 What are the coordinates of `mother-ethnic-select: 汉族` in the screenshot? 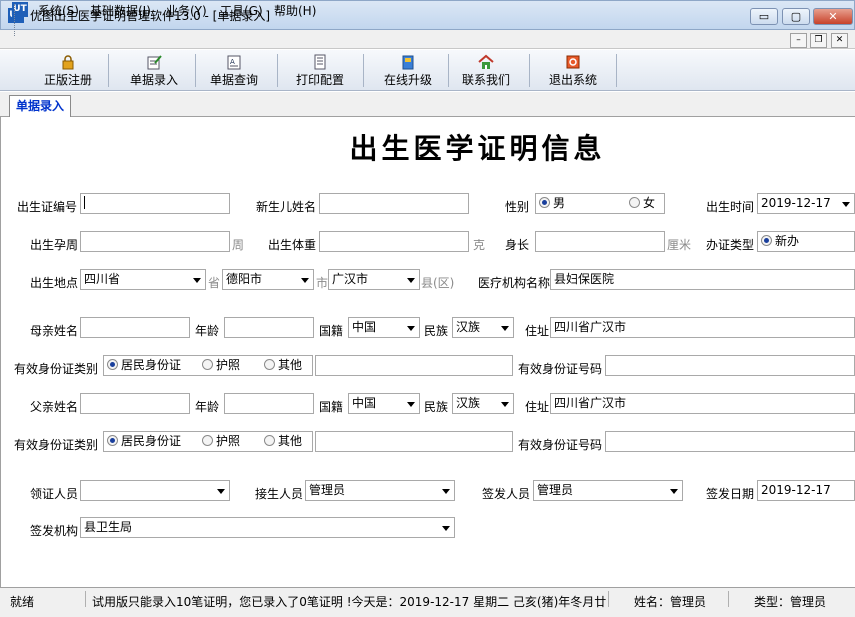 It's located at (483, 327).